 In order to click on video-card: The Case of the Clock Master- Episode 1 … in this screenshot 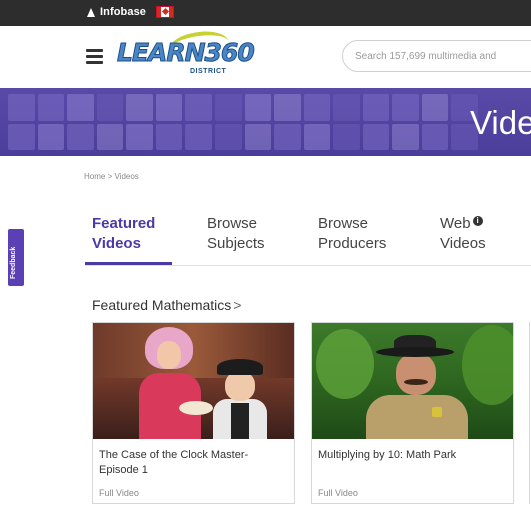, I will do `click(193, 413)`.